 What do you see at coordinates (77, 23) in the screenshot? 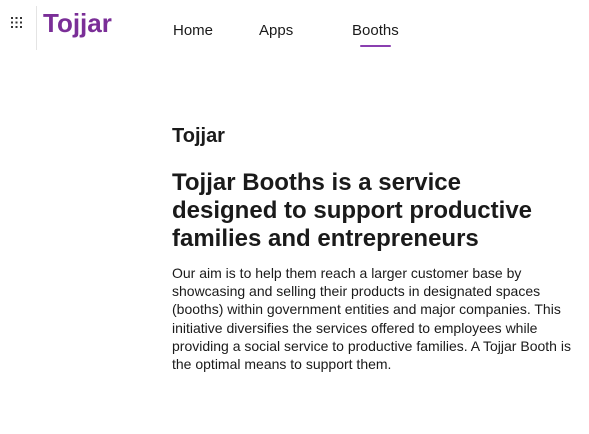
I see `brand-logo-text: Tojjar` at bounding box center [77, 23].